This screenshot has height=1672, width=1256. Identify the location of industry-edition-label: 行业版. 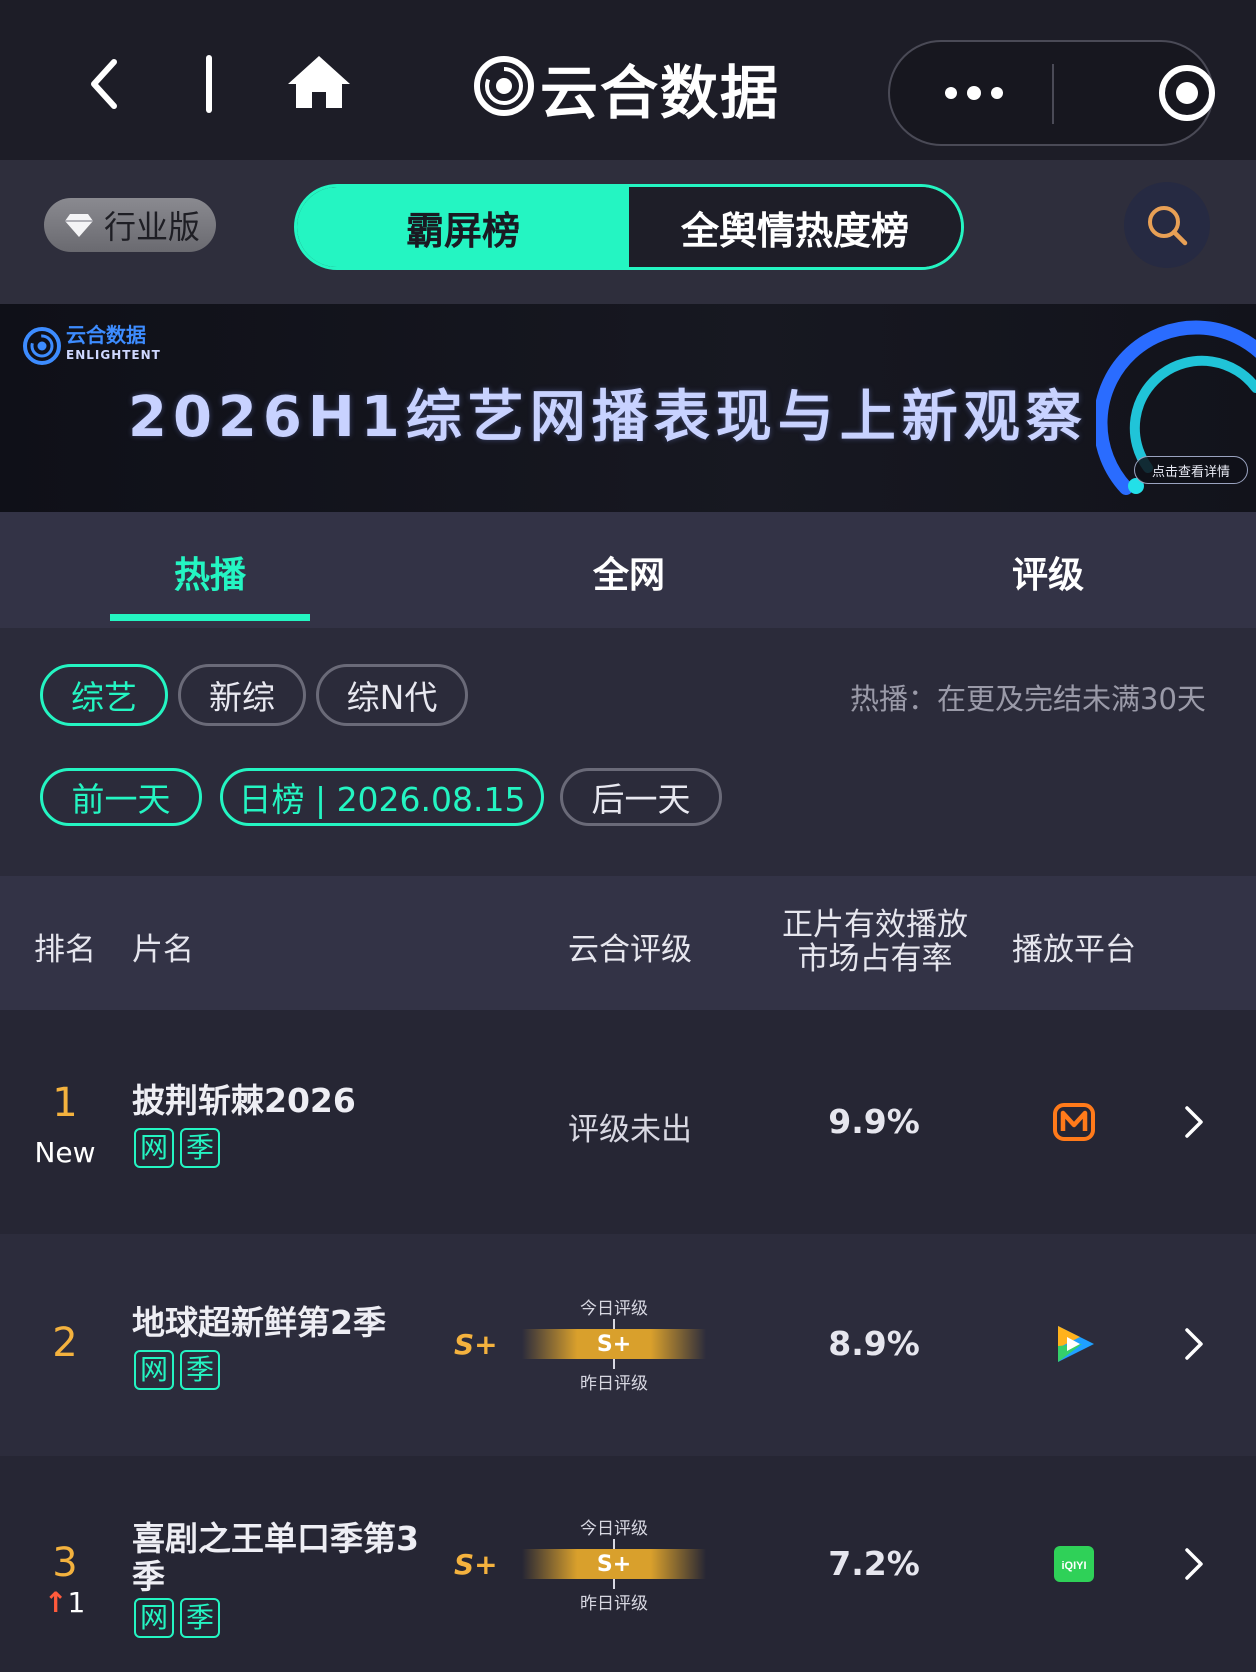
(152, 227).